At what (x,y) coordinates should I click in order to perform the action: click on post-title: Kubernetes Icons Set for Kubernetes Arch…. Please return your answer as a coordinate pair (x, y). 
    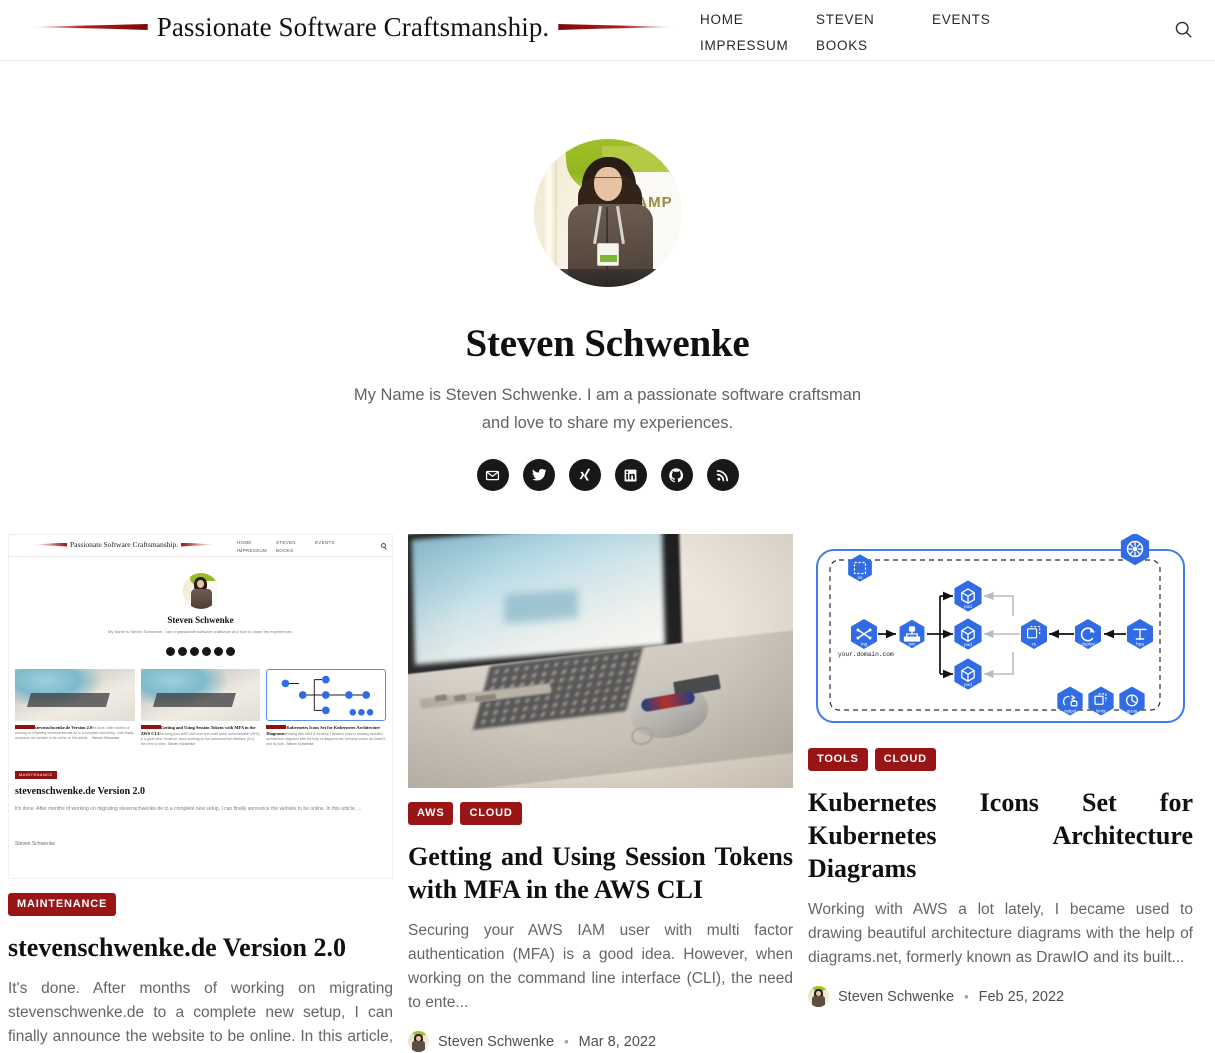
    Looking at the image, I should click on (1000, 835).